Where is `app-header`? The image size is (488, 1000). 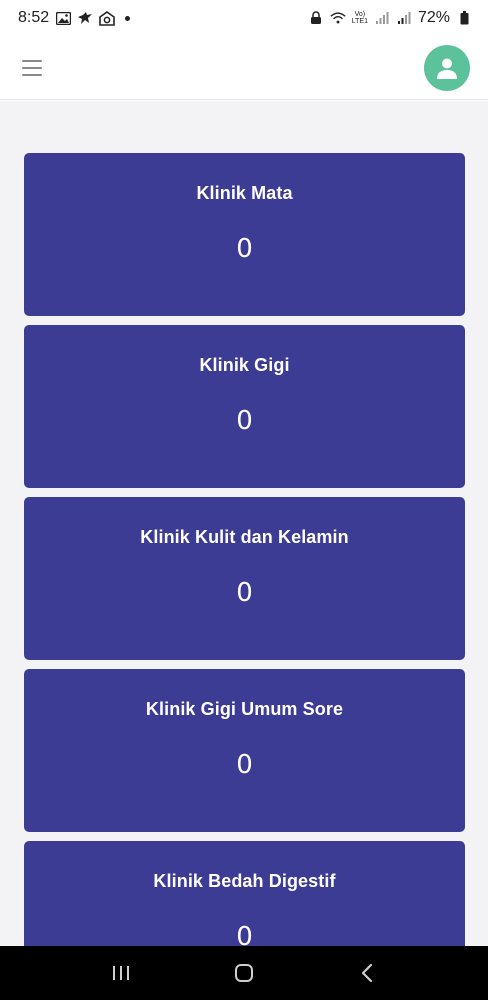 app-header is located at coordinates (244, 68).